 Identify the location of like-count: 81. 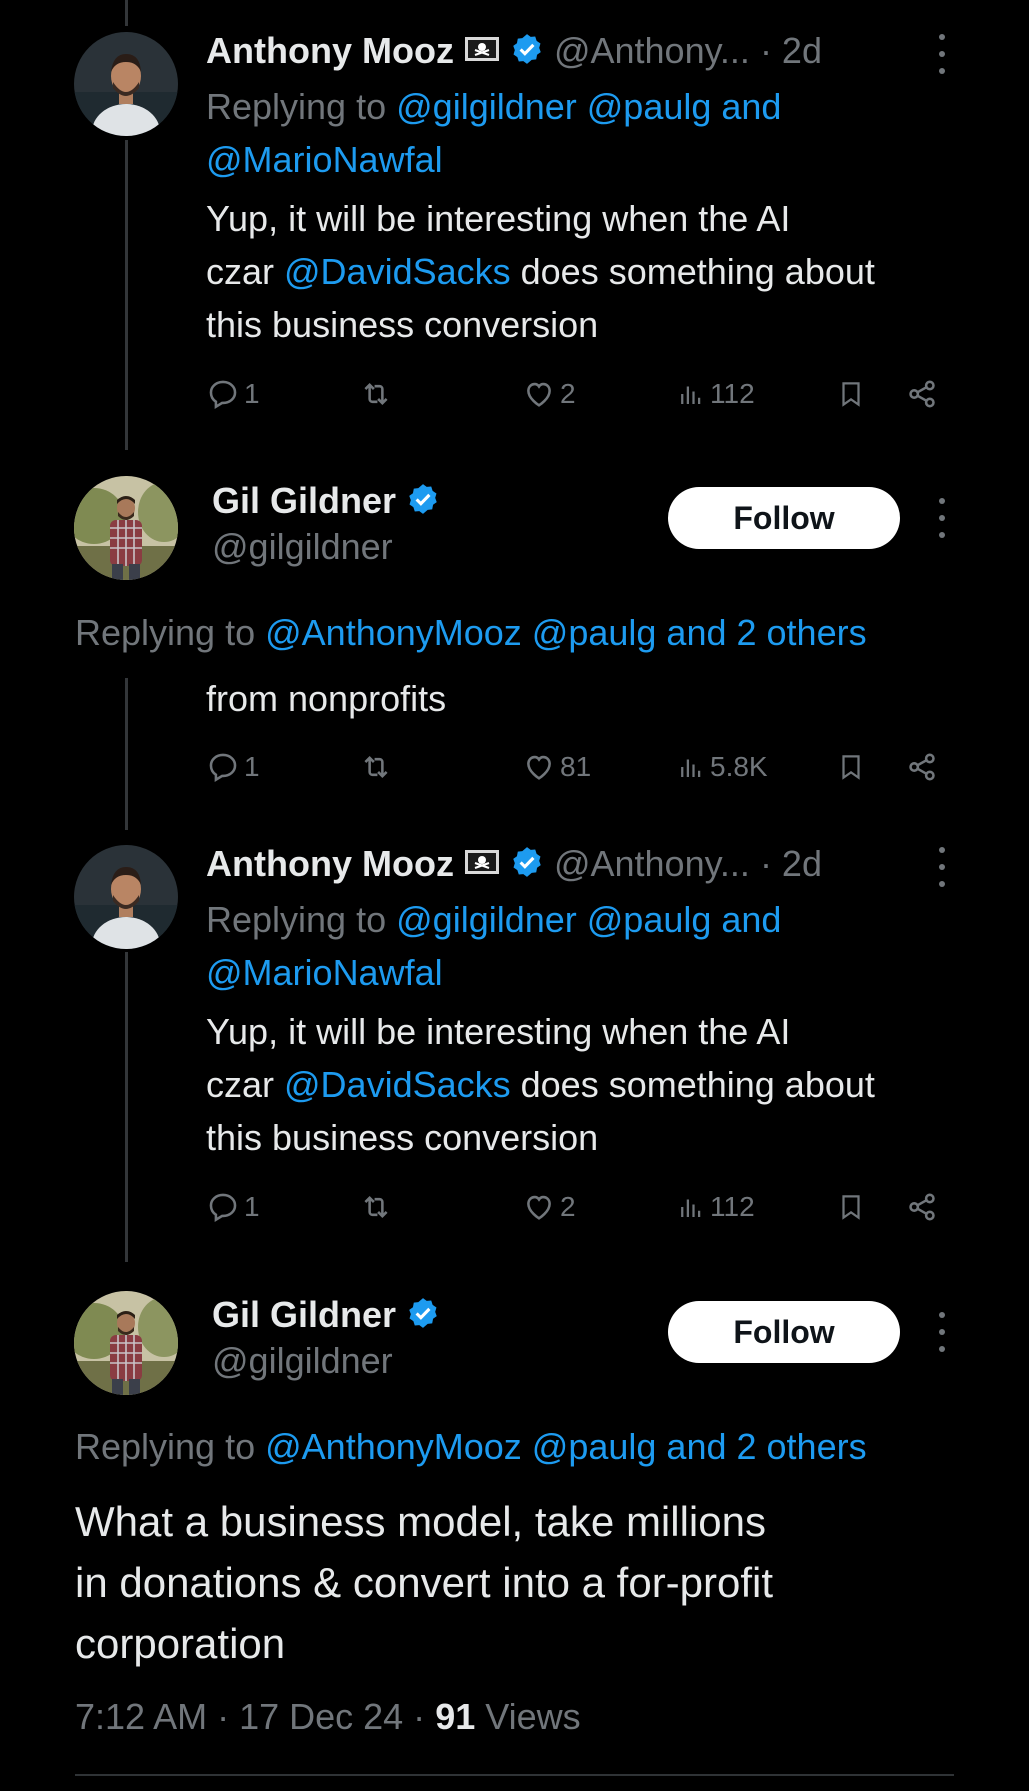
(576, 766).